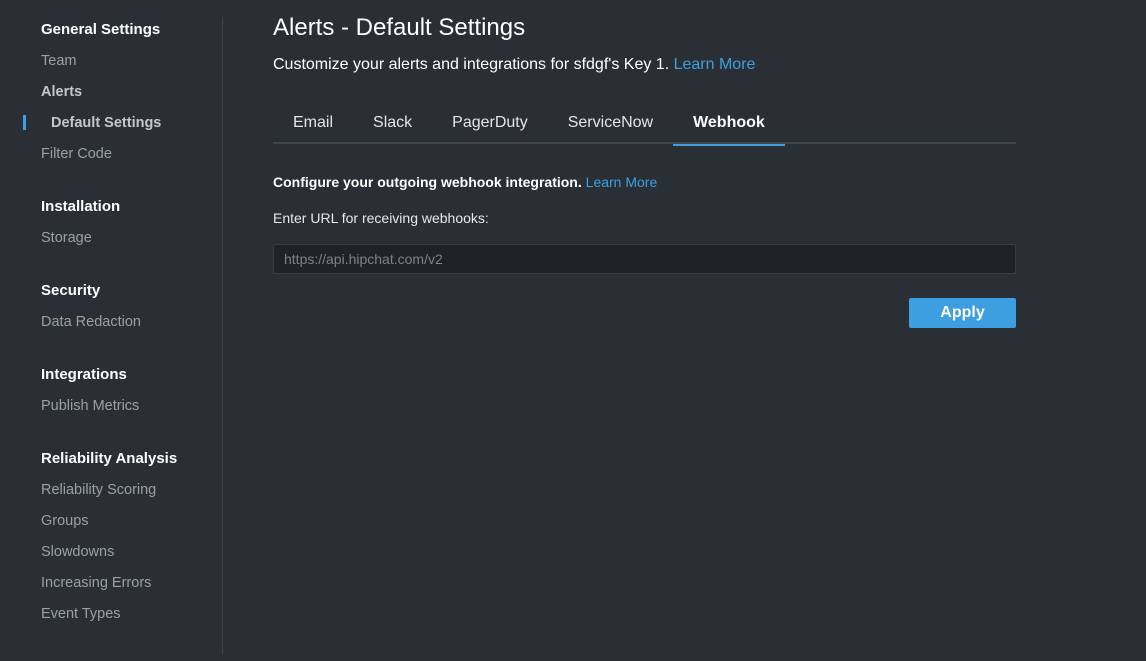 This screenshot has width=1146, height=661. What do you see at coordinates (381, 218) in the screenshot?
I see `webhook-url-label: Enter URL for receiving webhooks:` at bounding box center [381, 218].